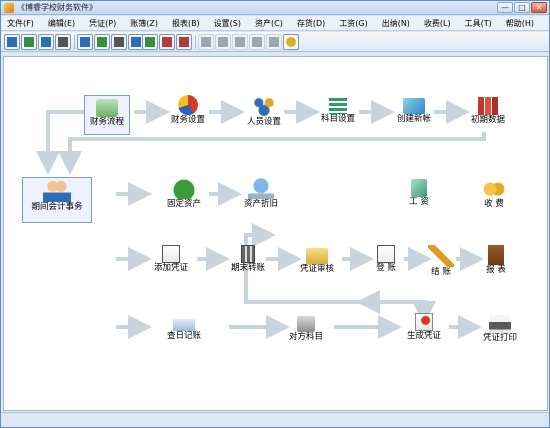  I want to click on close-button: ✕, so click(539, 7).